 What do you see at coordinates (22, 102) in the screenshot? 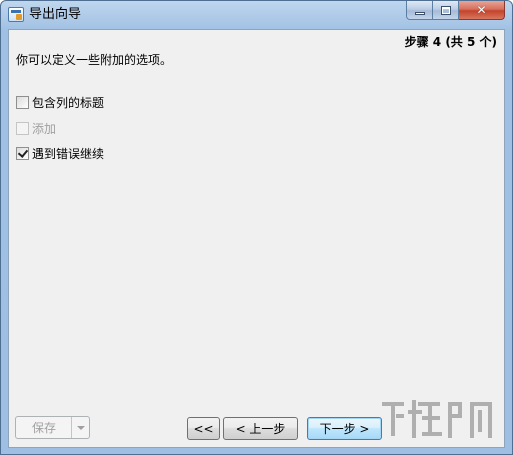
I see `include-column-titles-checkbox` at bounding box center [22, 102].